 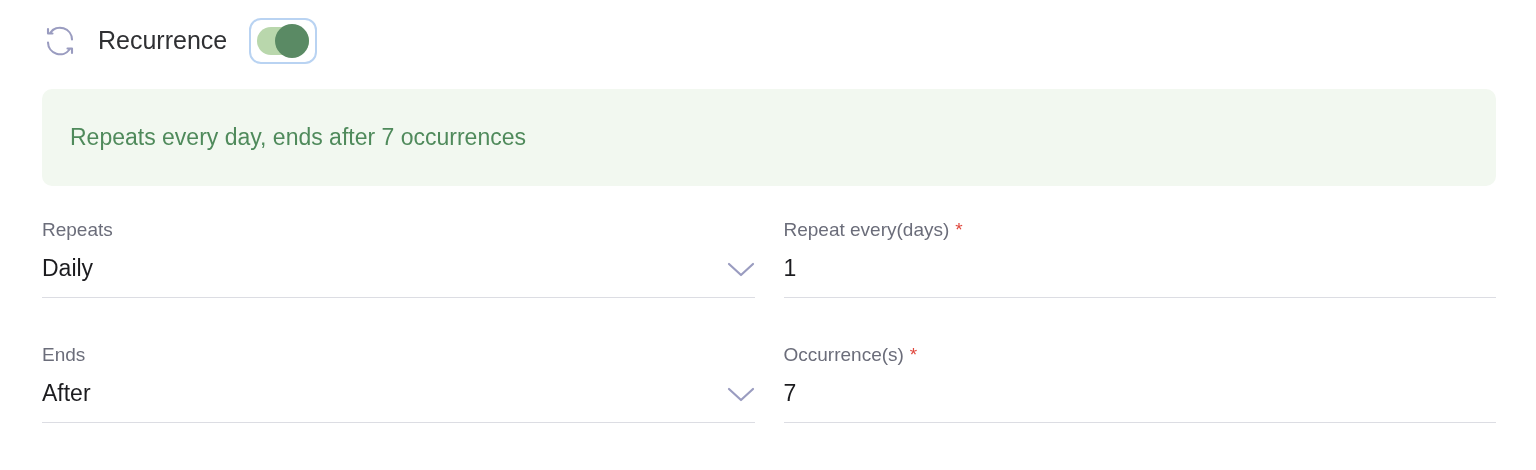 What do you see at coordinates (283, 41) in the screenshot?
I see `toggle-switch` at bounding box center [283, 41].